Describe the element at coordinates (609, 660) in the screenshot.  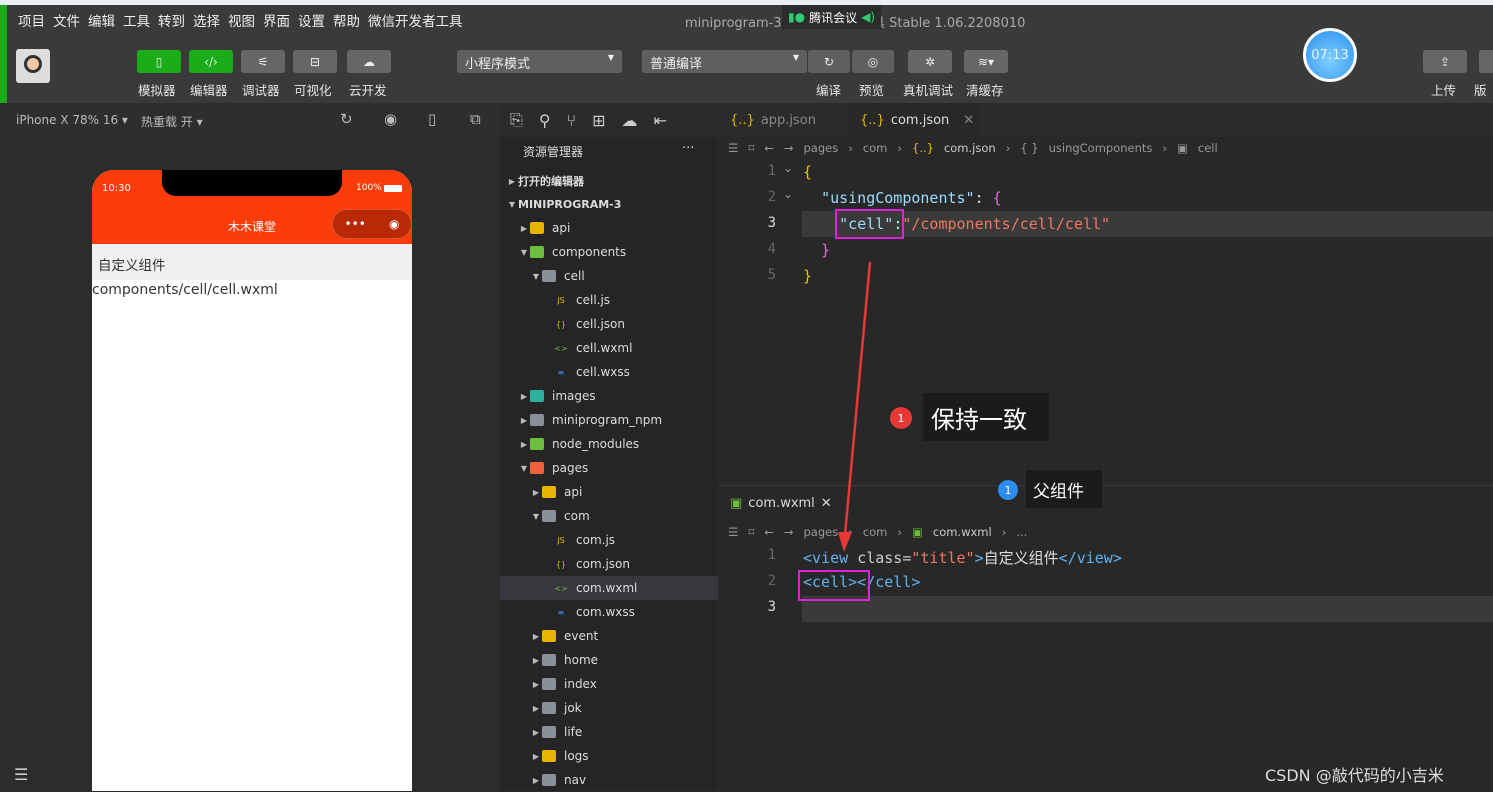
I see `tree-item: ▶ home` at that location.